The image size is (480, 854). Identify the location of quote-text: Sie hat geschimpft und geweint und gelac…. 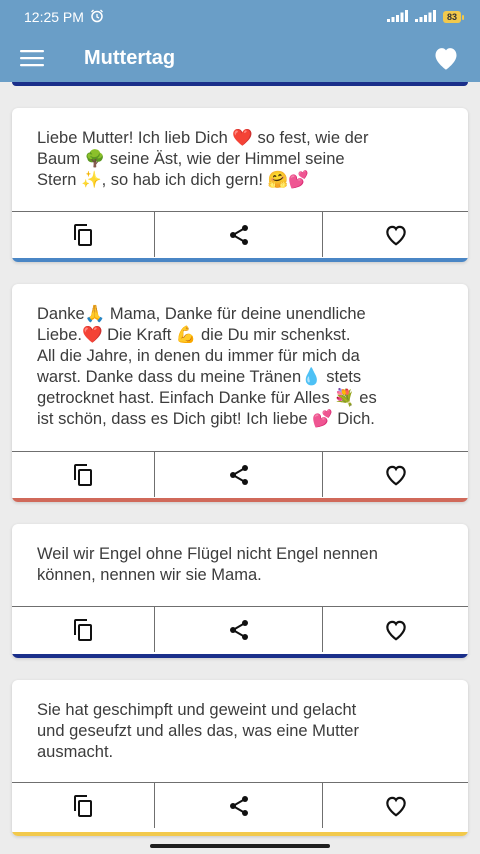
(198, 731).